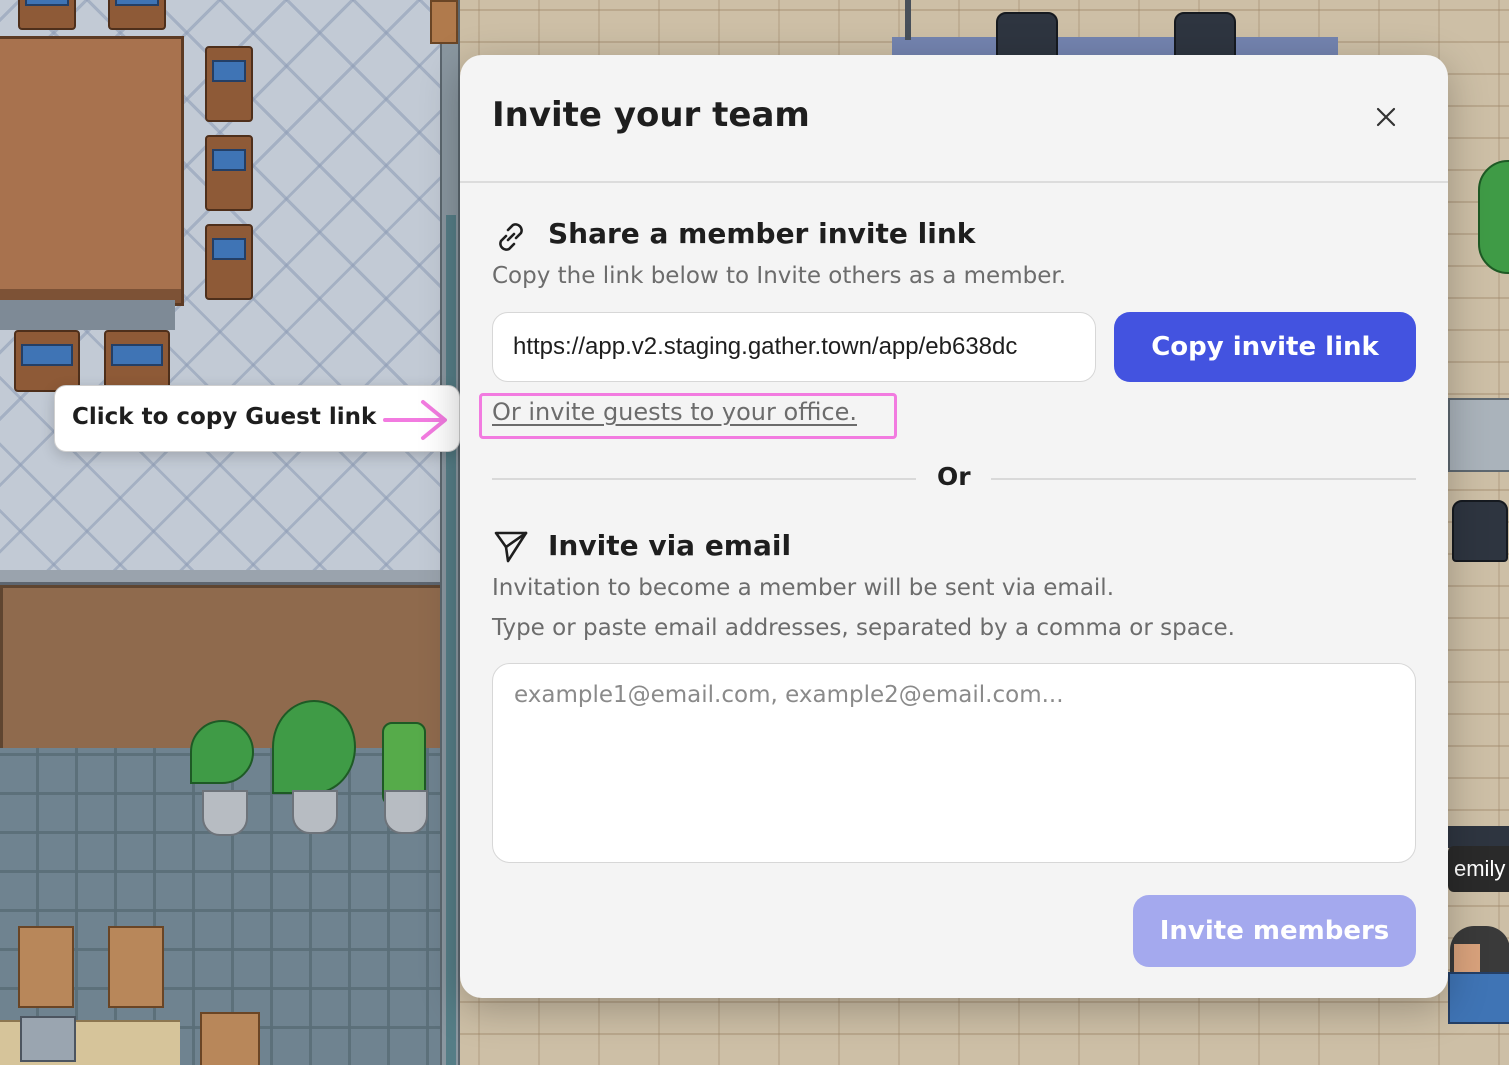  Describe the element at coordinates (954, 763) in the screenshot. I see `email-input` at that location.